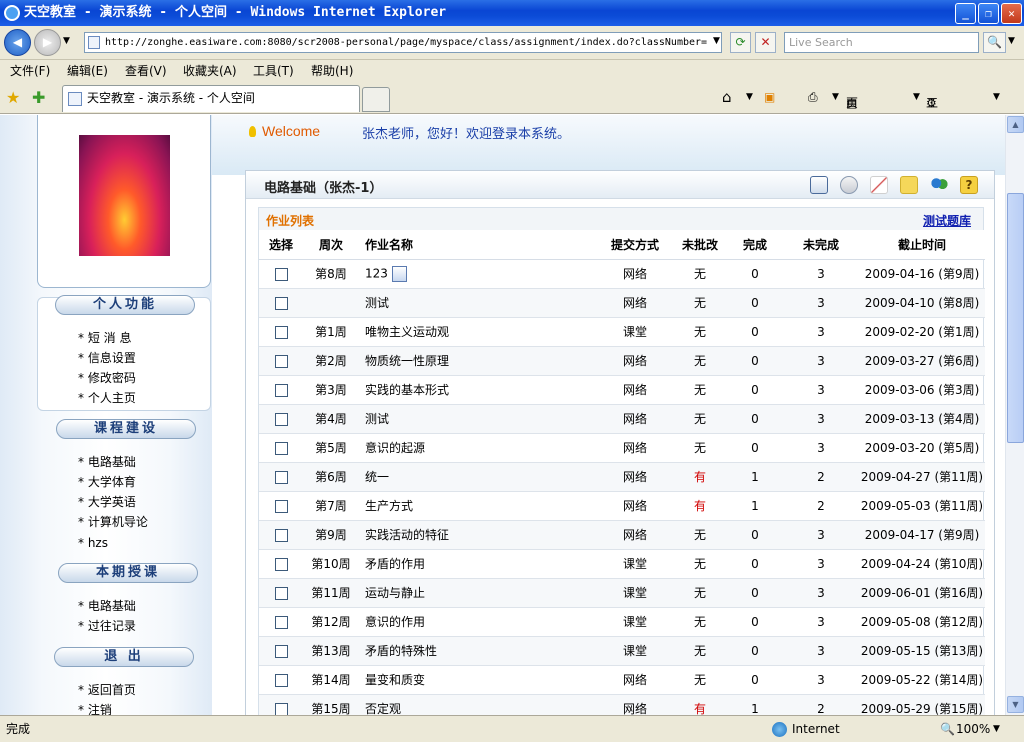 This screenshot has width=1024, height=742. Describe the element at coordinates (727, 97) in the screenshot. I see `home-icon: ⌂` at that location.